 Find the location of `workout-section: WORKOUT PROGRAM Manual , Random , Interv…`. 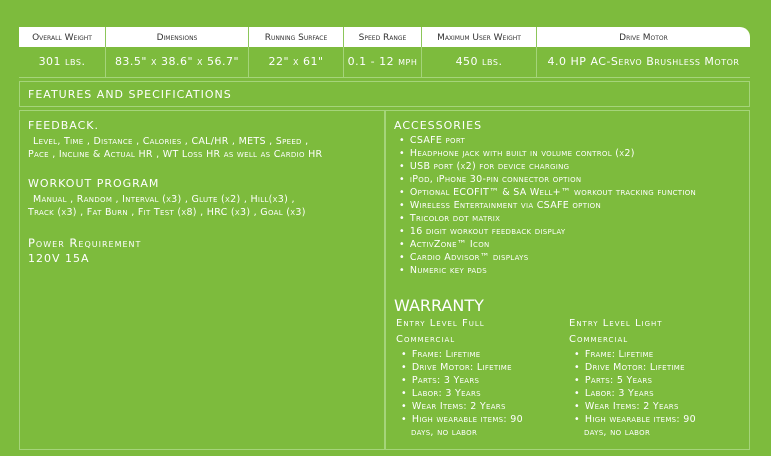

workout-section: WORKOUT PROGRAM Manual , Random , Interv… is located at coordinates (167, 198).